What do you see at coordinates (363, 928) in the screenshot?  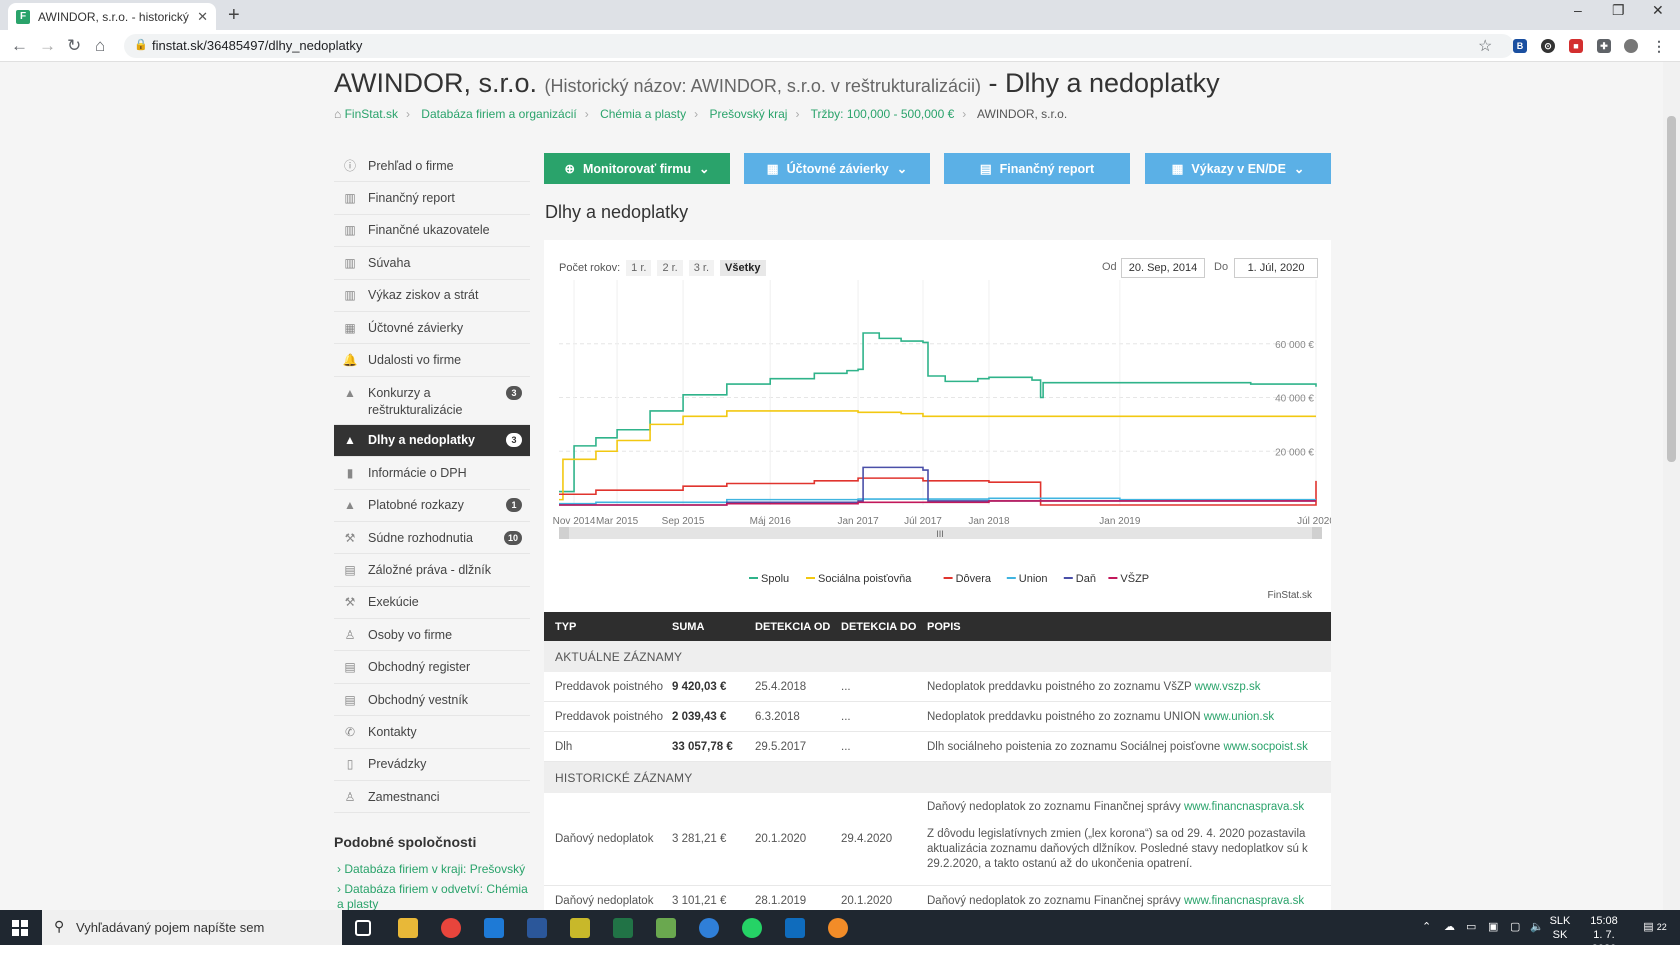 I see `task-view-icon` at bounding box center [363, 928].